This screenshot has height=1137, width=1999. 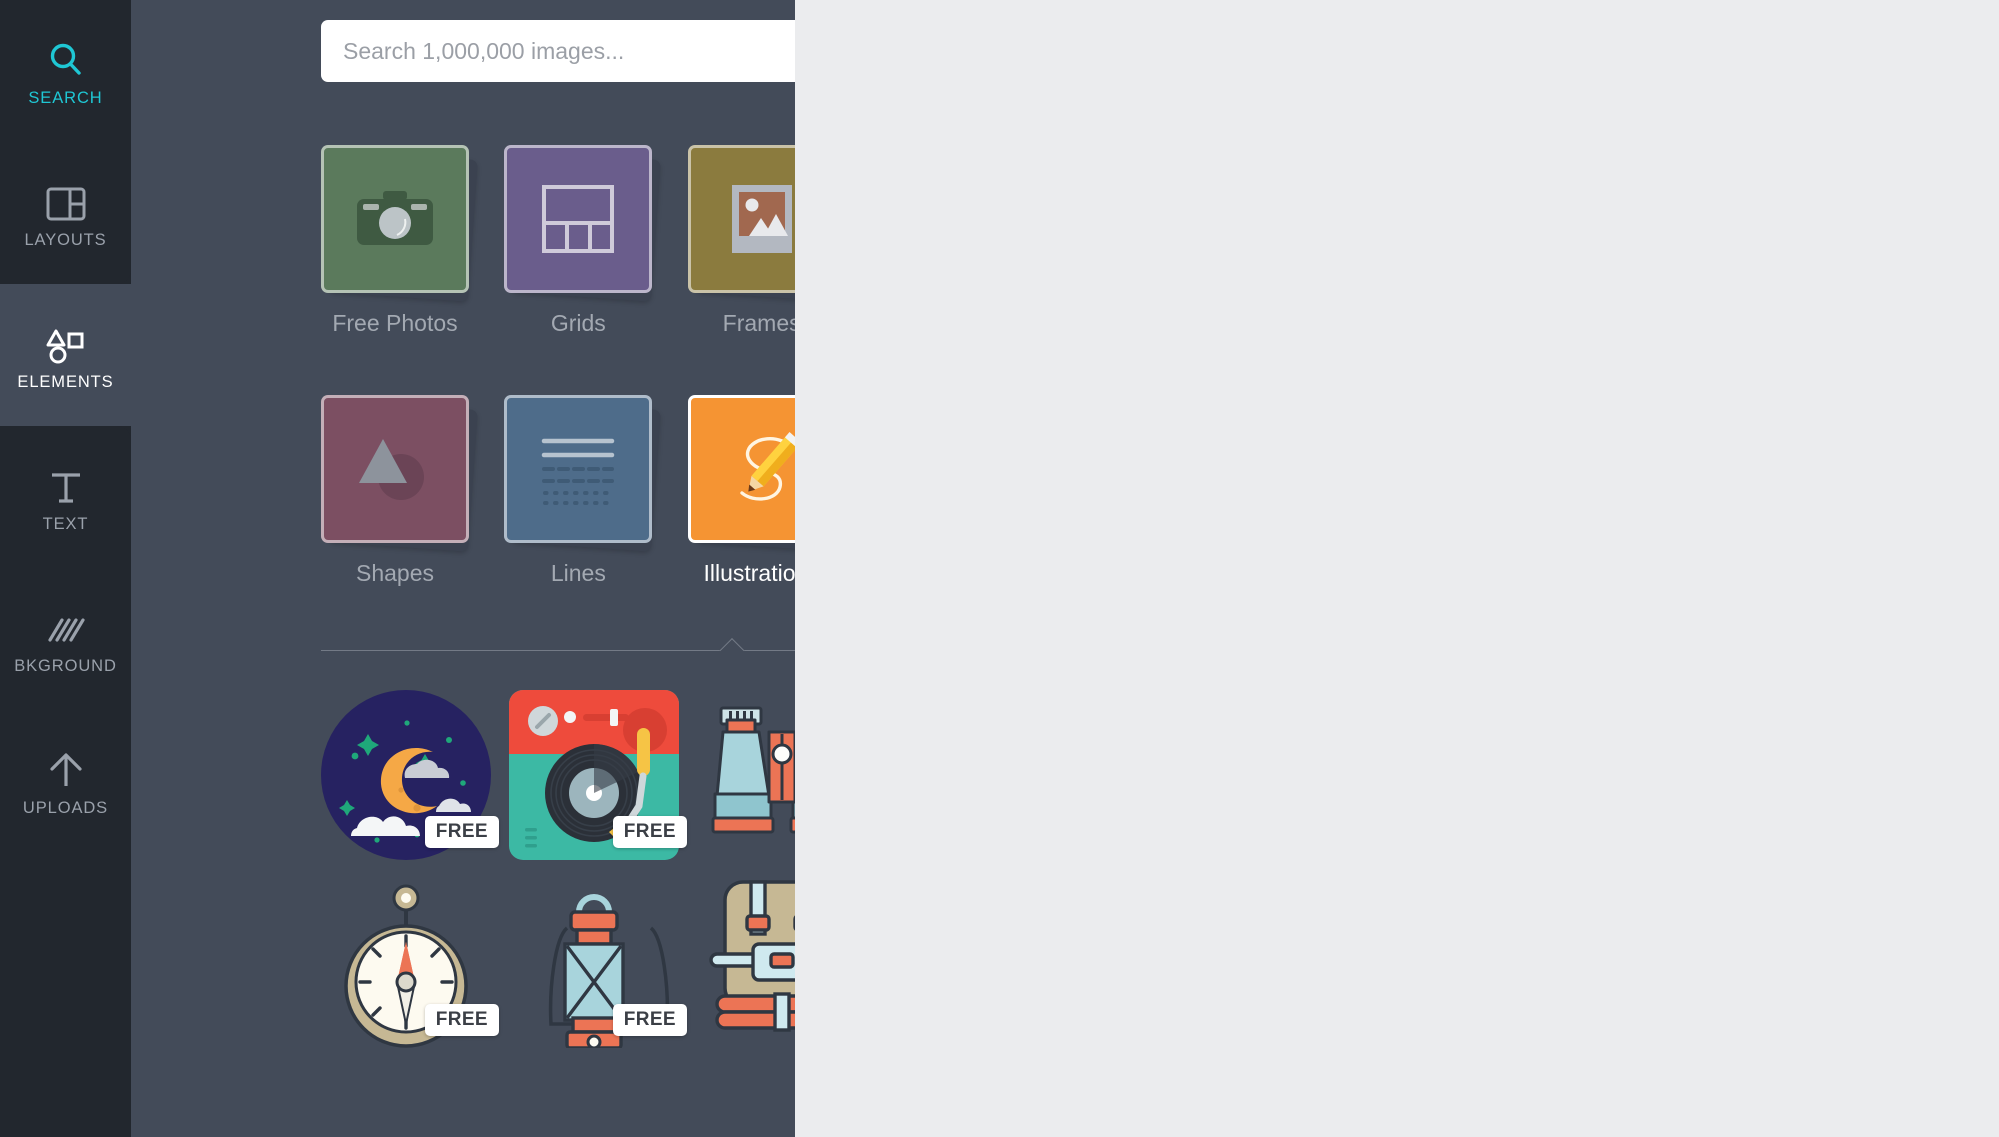 What do you see at coordinates (758, 323) in the screenshot?
I see `category-label: Frames` at bounding box center [758, 323].